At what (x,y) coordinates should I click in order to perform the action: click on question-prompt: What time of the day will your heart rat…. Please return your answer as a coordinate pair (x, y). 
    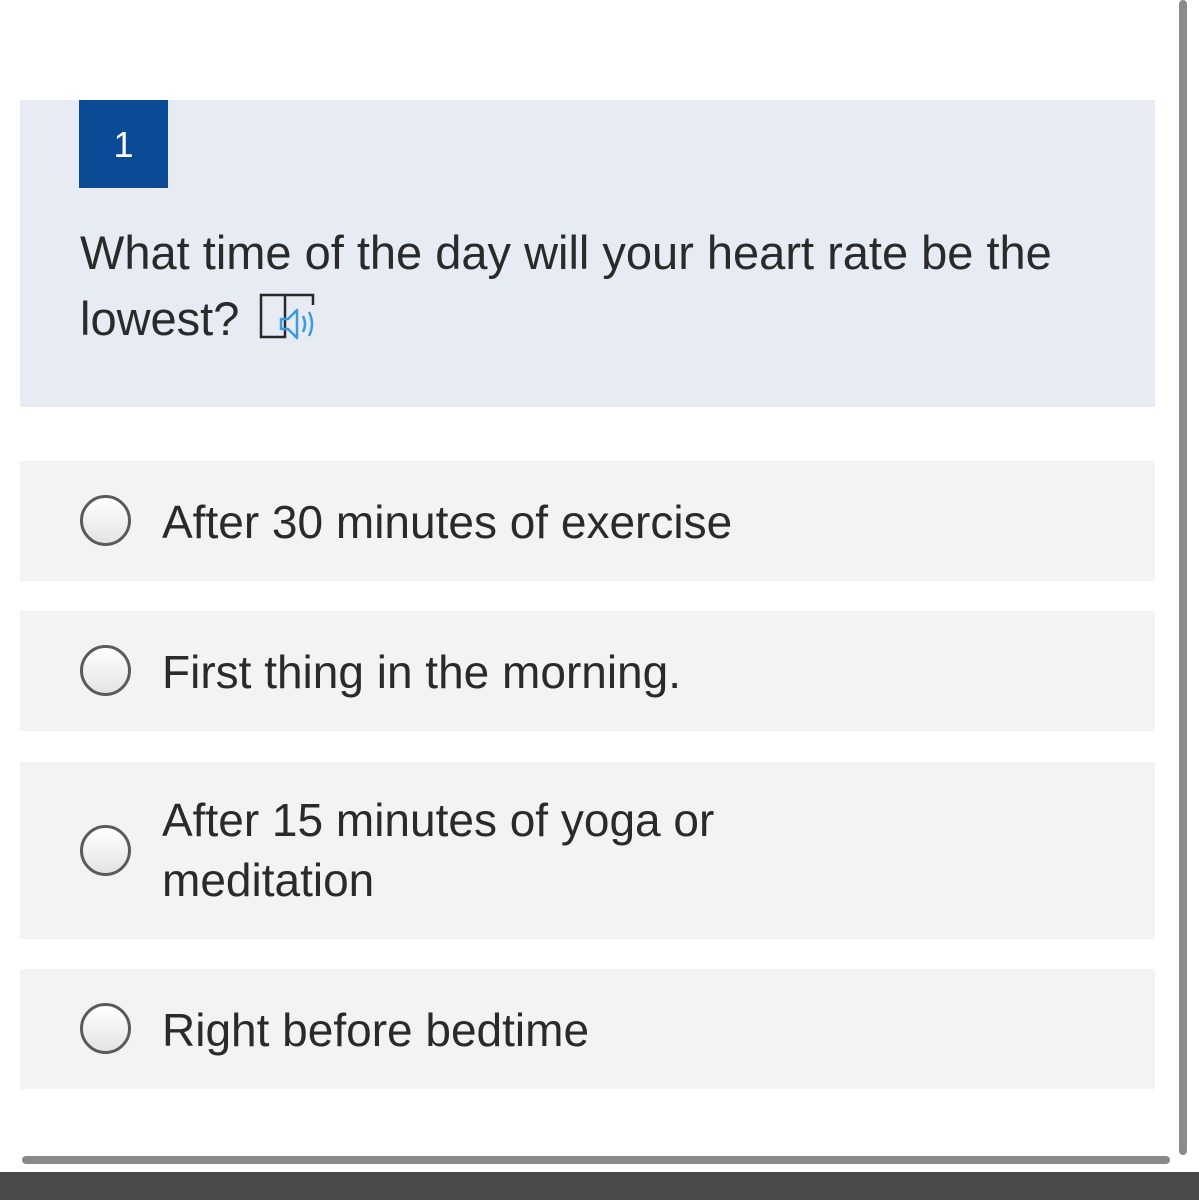
    Looking at the image, I should click on (566, 285).